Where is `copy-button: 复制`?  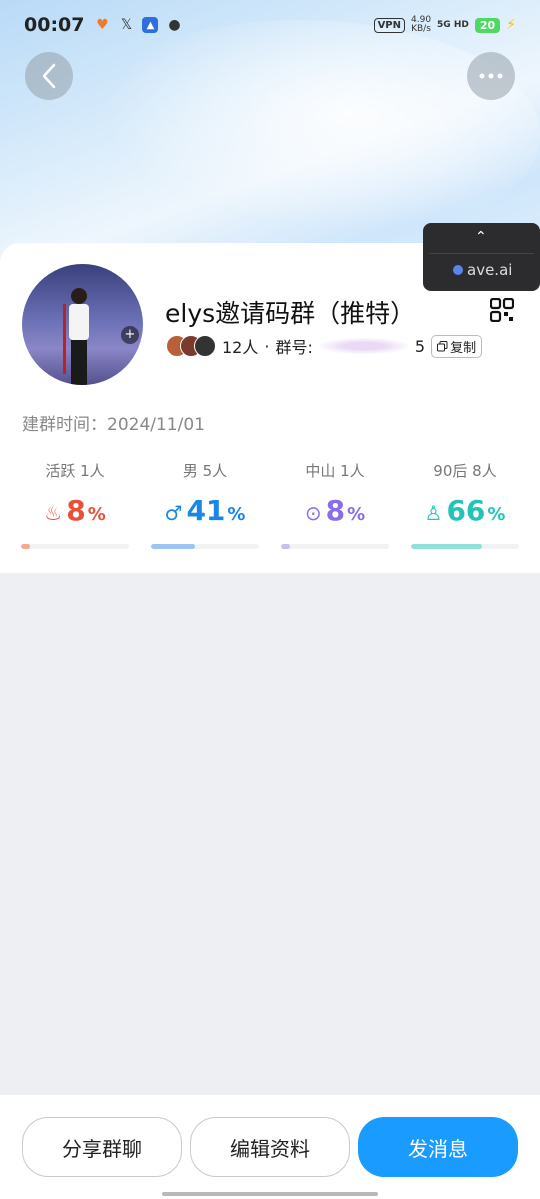 copy-button: 复制 is located at coordinates (457, 346).